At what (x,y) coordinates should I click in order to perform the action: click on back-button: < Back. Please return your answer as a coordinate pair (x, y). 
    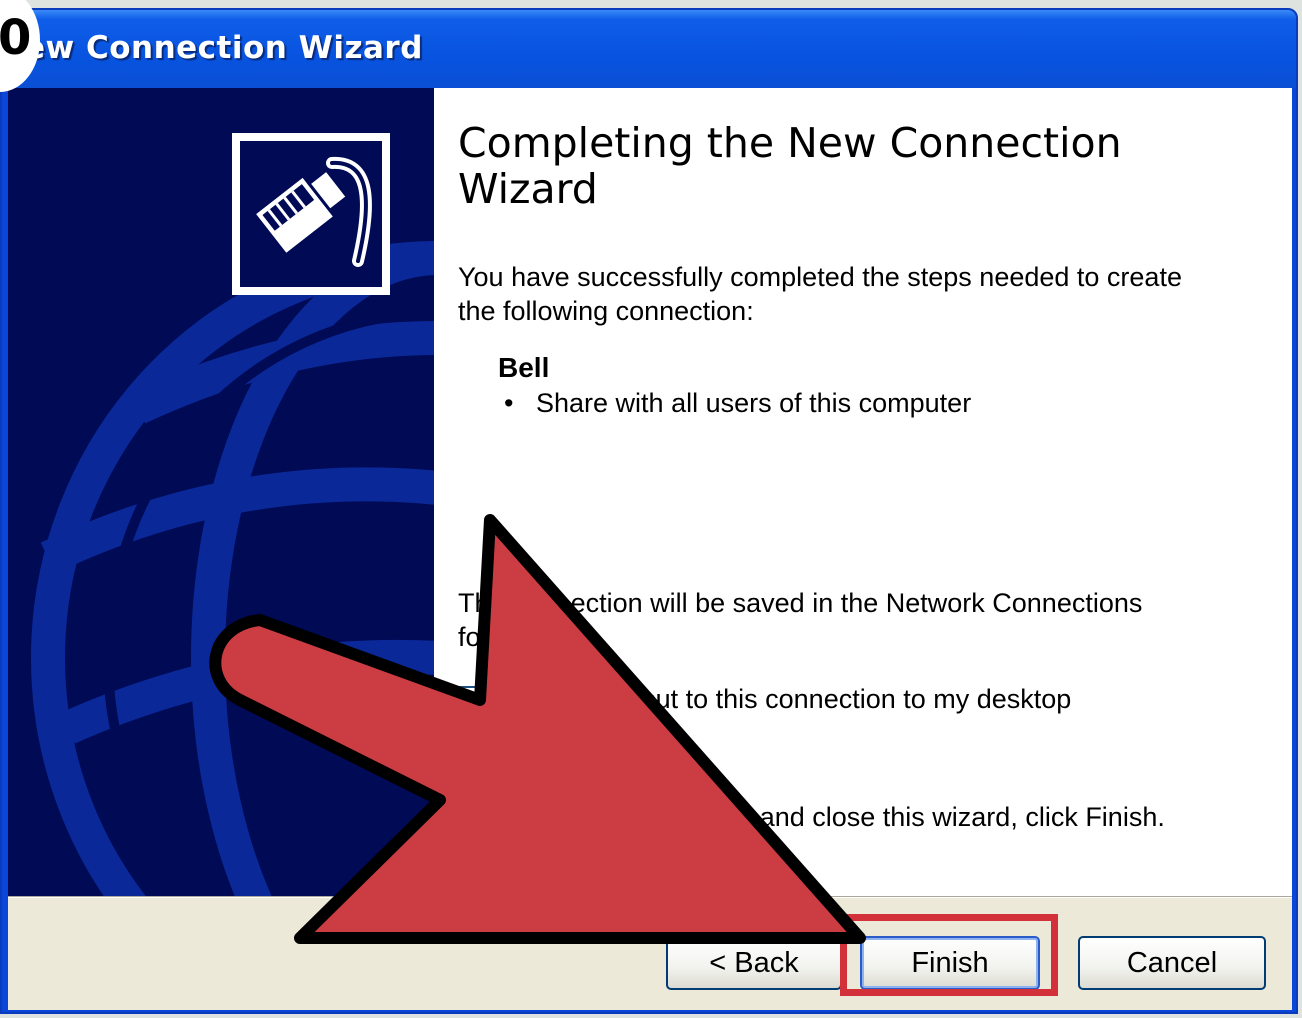
    Looking at the image, I should click on (754, 963).